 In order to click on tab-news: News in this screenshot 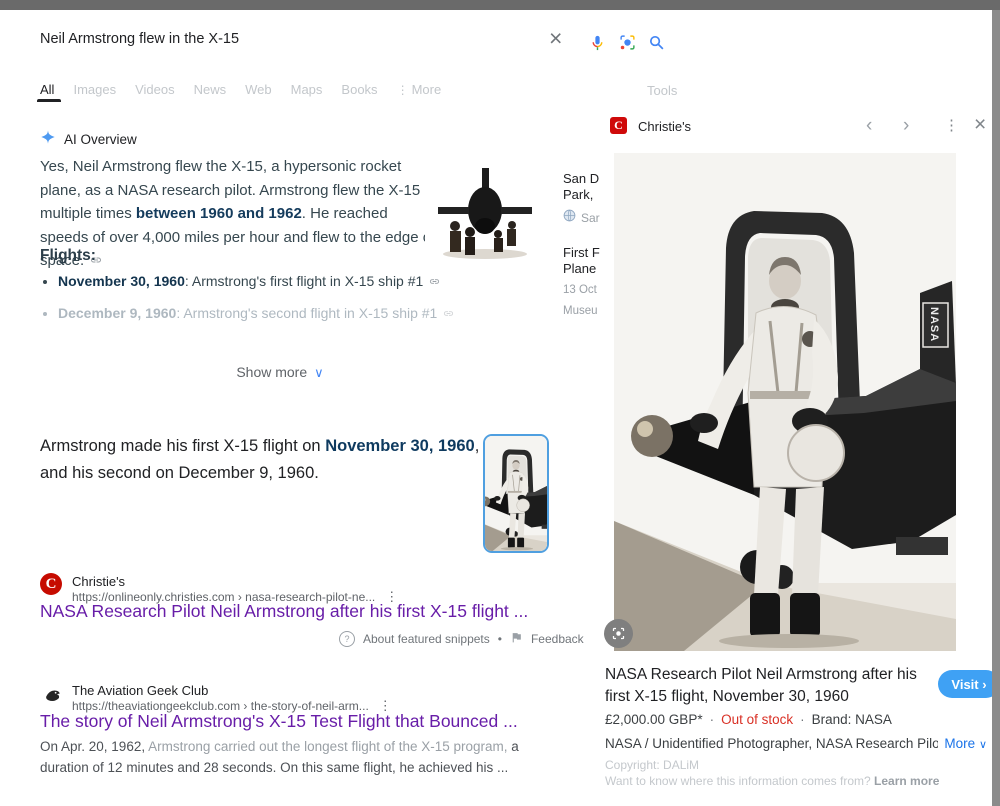, I will do `click(210, 89)`.